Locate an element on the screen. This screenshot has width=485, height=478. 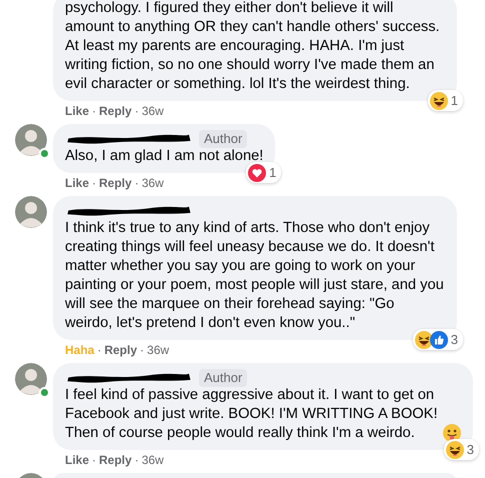
comment-text: Also, I am glad I am not alone! is located at coordinates (164, 156).